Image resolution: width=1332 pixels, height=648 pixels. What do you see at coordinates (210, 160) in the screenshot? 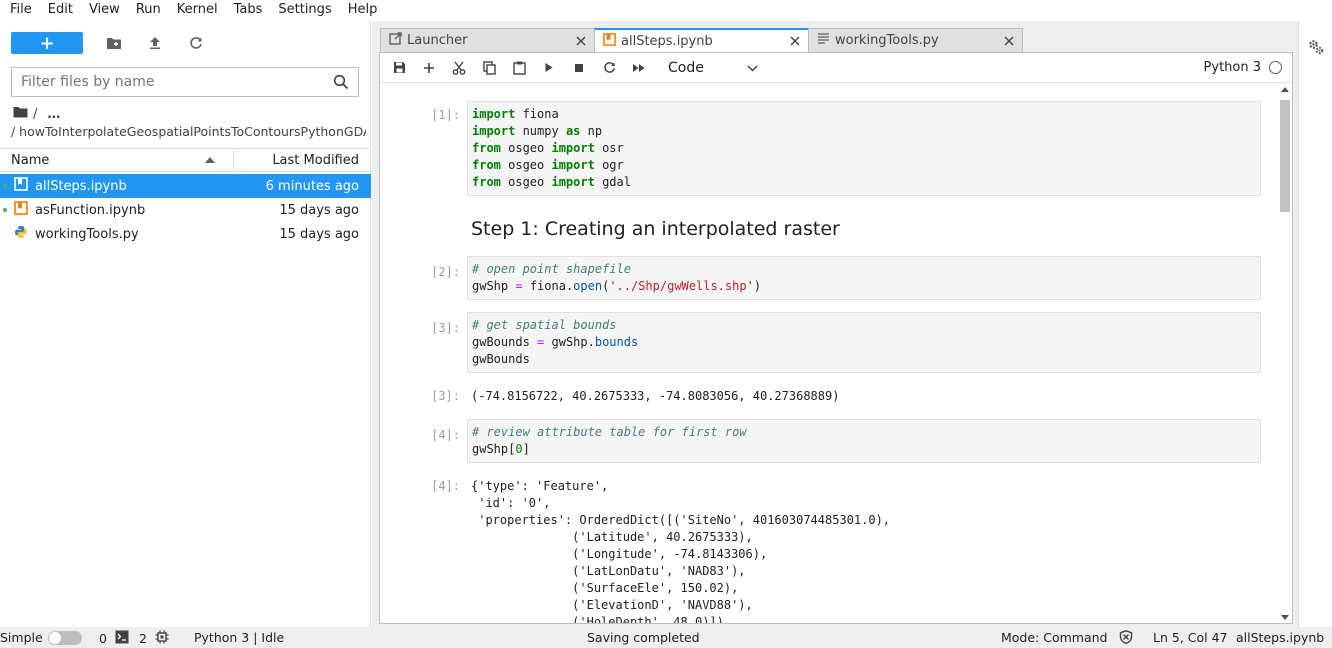
I see `sort-ascending-icon` at bounding box center [210, 160].